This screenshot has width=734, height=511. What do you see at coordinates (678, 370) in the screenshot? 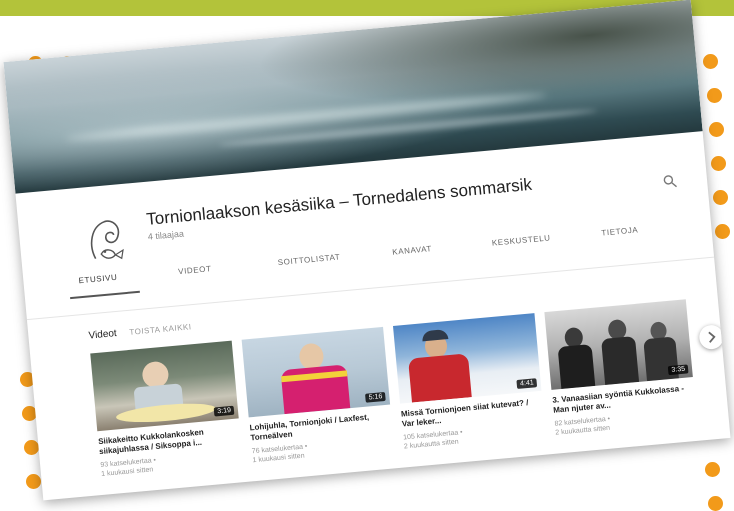
I see `video-duration: 3:35` at bounding box center [678, 370].